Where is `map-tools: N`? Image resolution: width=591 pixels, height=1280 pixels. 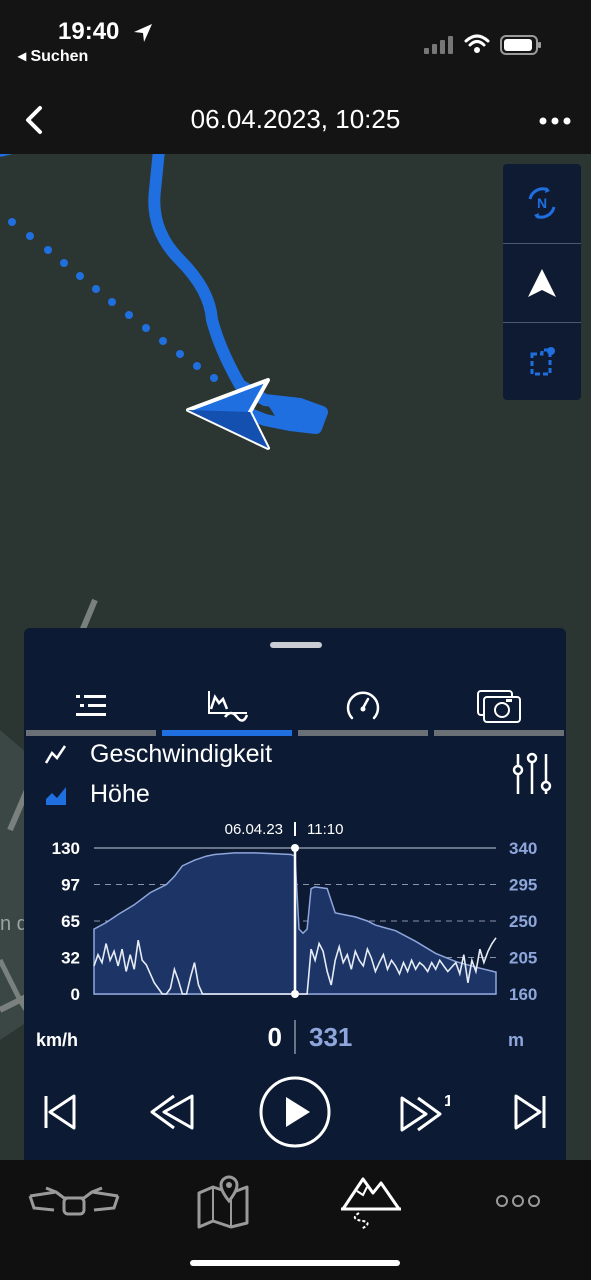 map-tools: N is located at coordinates (542, 282).